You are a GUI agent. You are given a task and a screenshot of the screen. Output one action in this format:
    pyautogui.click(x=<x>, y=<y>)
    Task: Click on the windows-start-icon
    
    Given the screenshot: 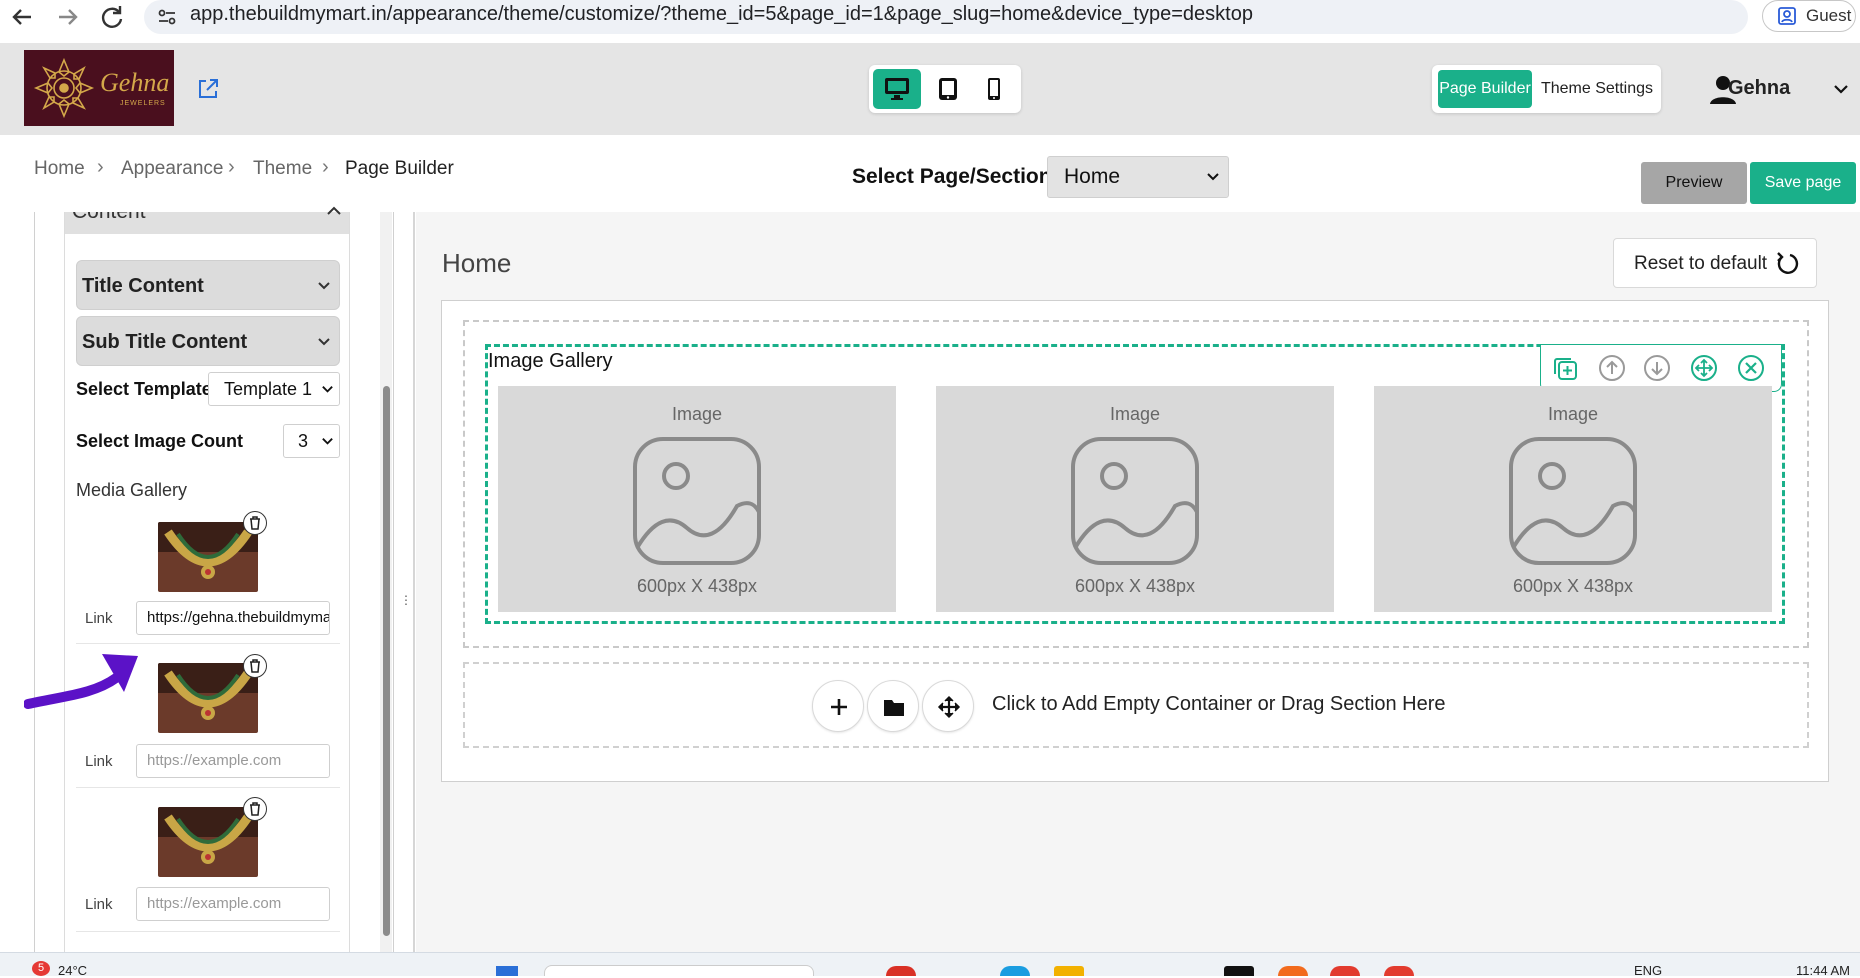 What is the action you would take?
    pyautogui.click(x=507, y=971)
    